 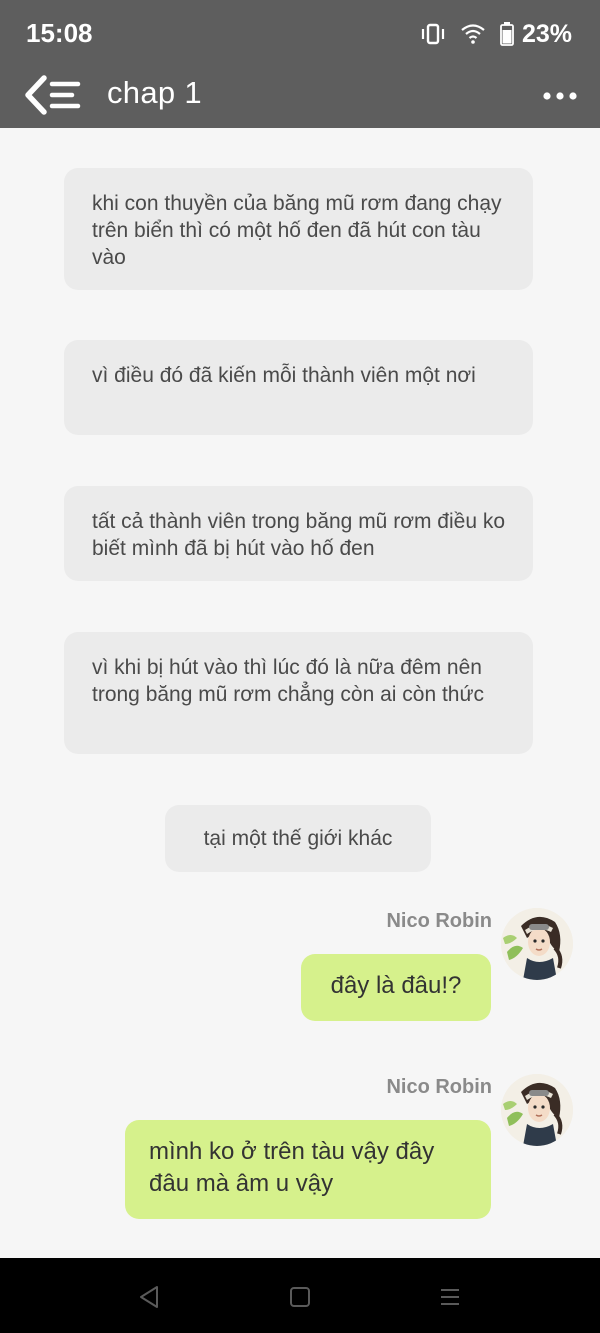 I want to click on home-square-icon, so click(x=300, y=1297).